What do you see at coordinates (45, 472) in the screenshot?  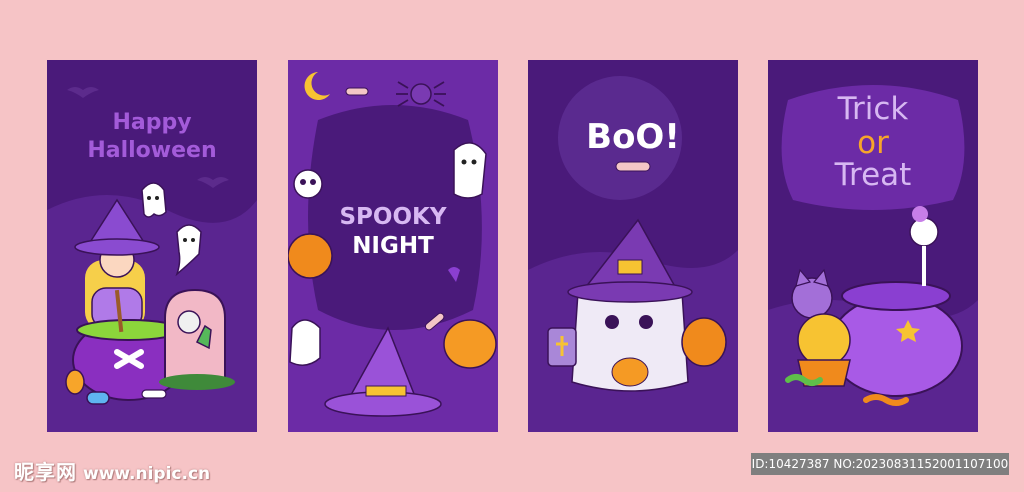 I see `watermark-logo-text: 昵享网` at bounding box center [45, 472].